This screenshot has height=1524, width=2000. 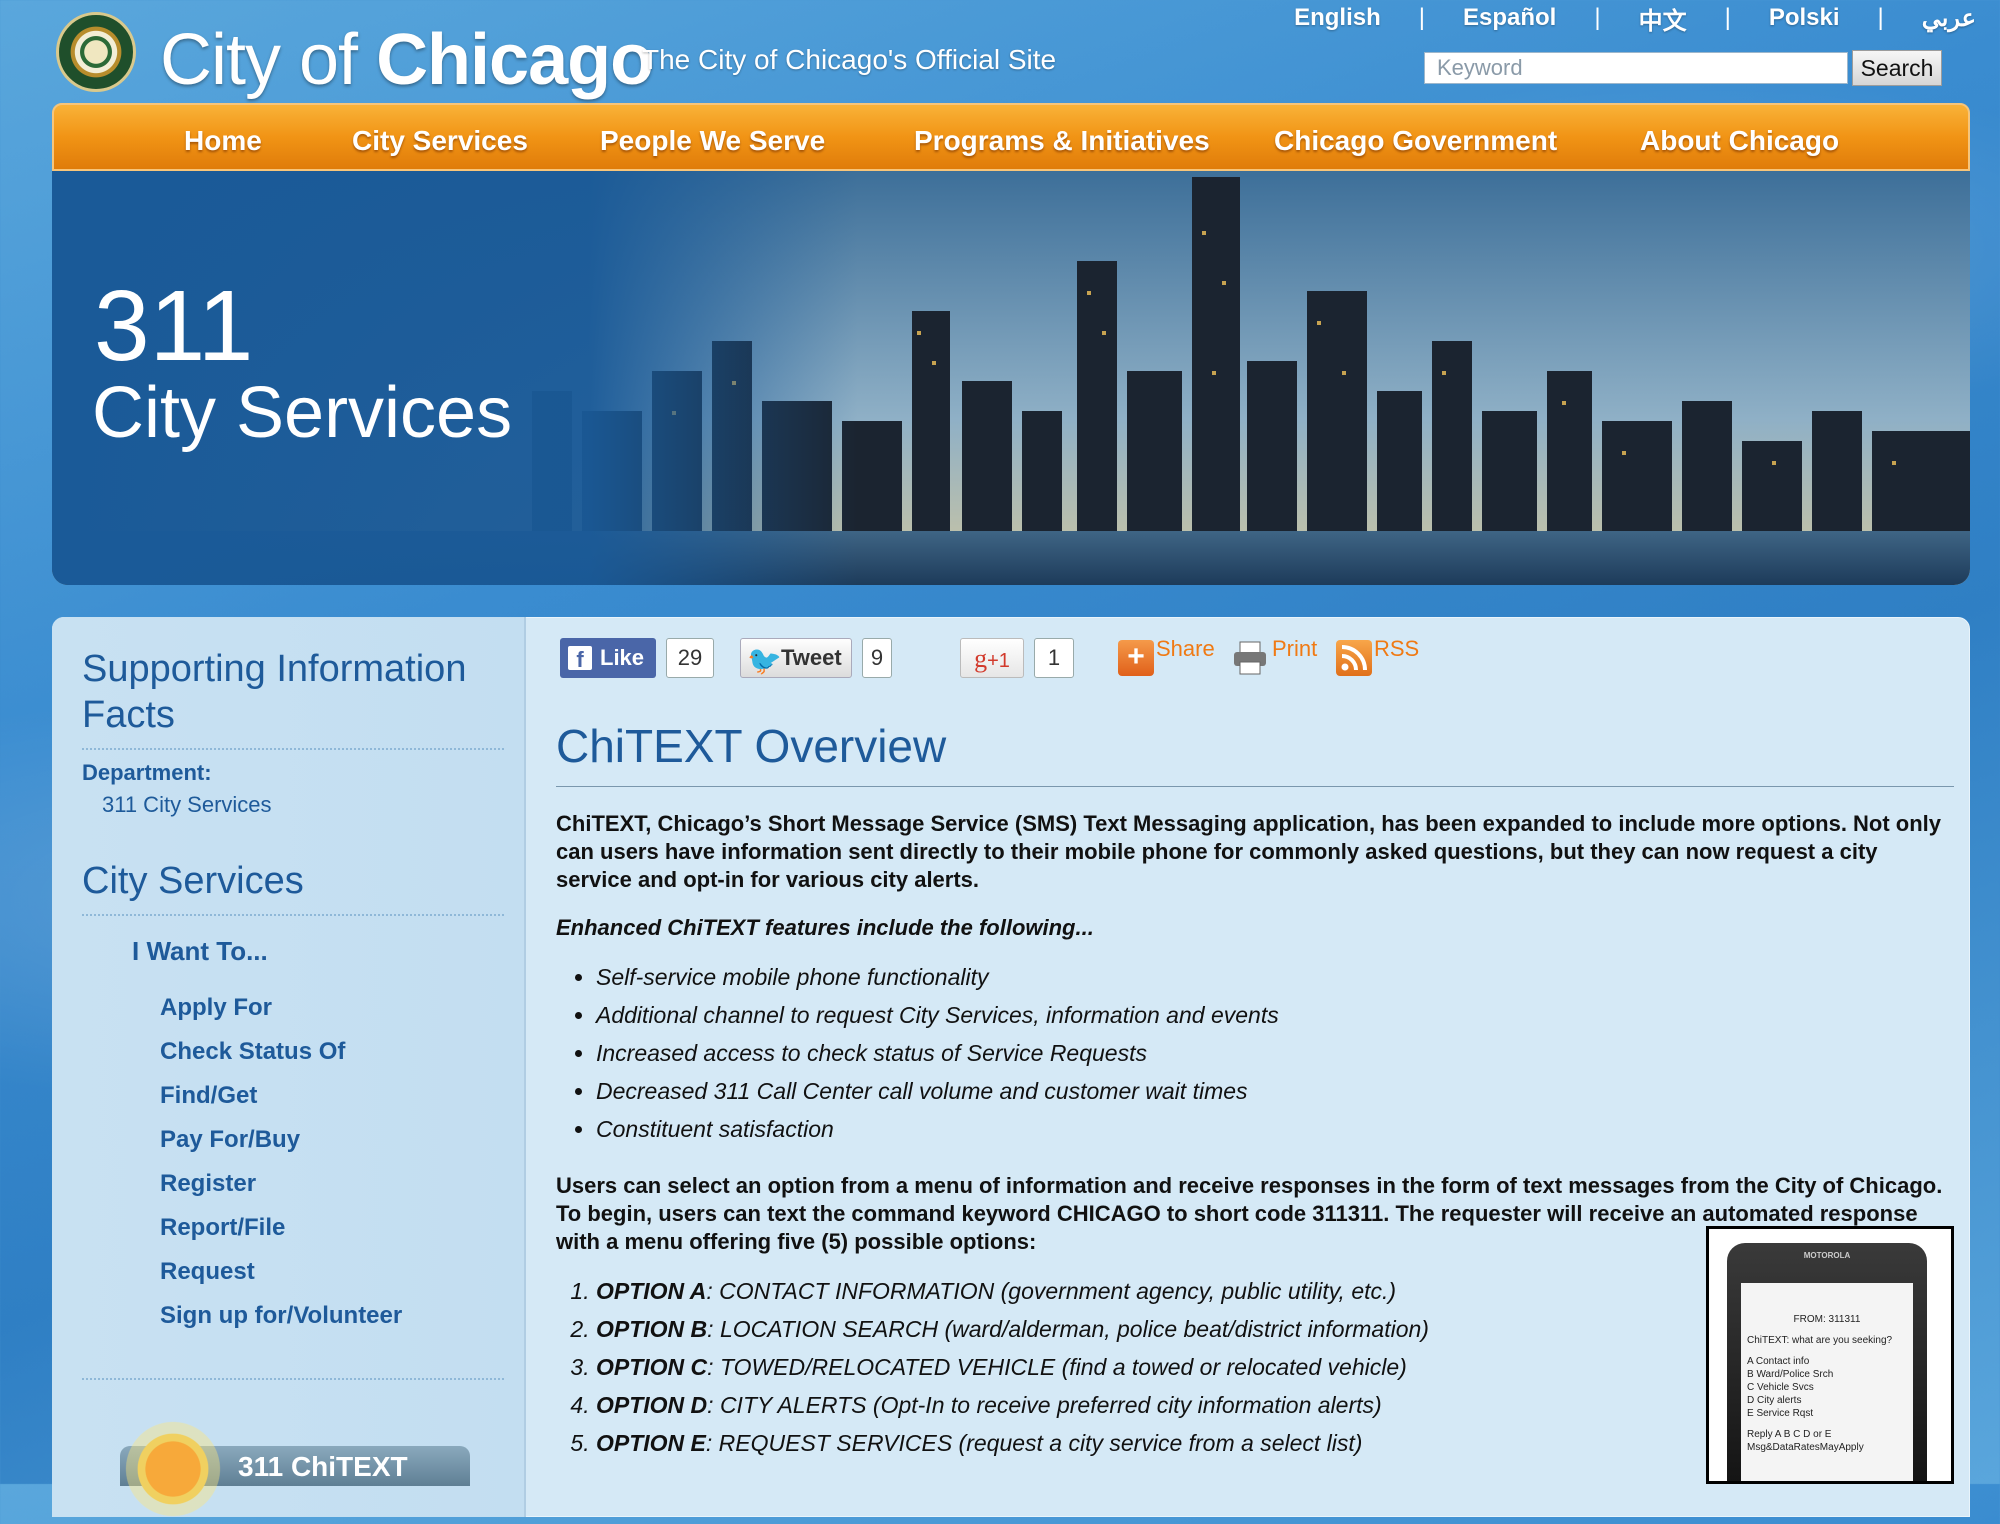 I want to click on phone-line: D City alerts, so click(x=1774, y=1400).